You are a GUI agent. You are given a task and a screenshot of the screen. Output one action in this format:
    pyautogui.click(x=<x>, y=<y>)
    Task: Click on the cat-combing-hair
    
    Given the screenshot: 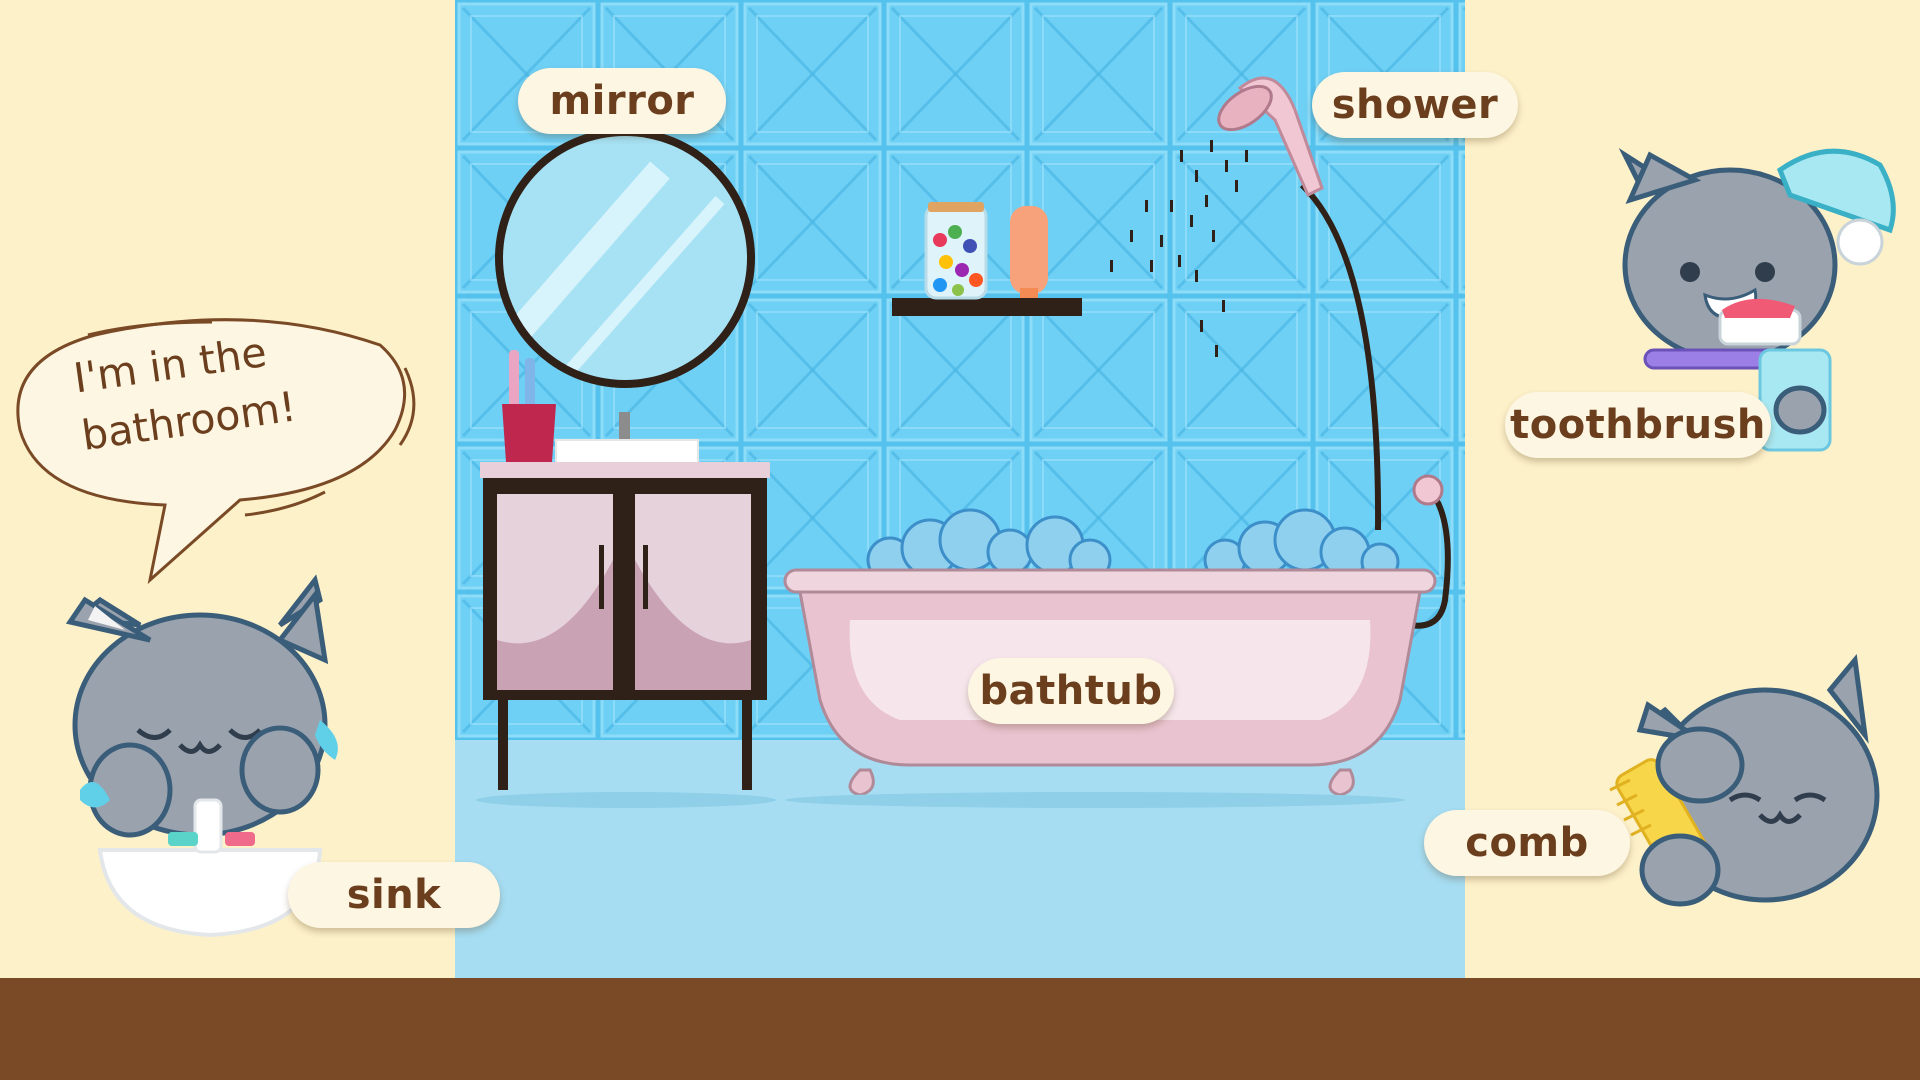 What is the action you would take?
    pyautogui.click(x=1744, y=780)
    